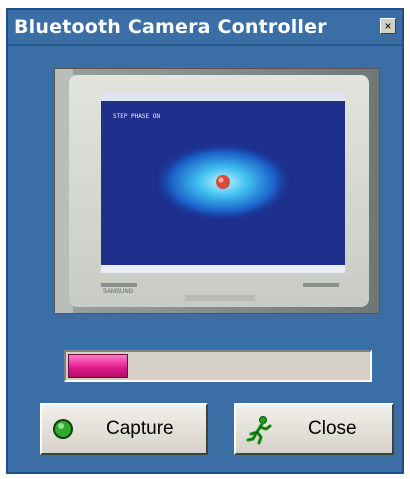 This screenshot has height=479, width=410. I want to click on title-bar: Bluetooth Camera Controller ×, so click(205, 27).